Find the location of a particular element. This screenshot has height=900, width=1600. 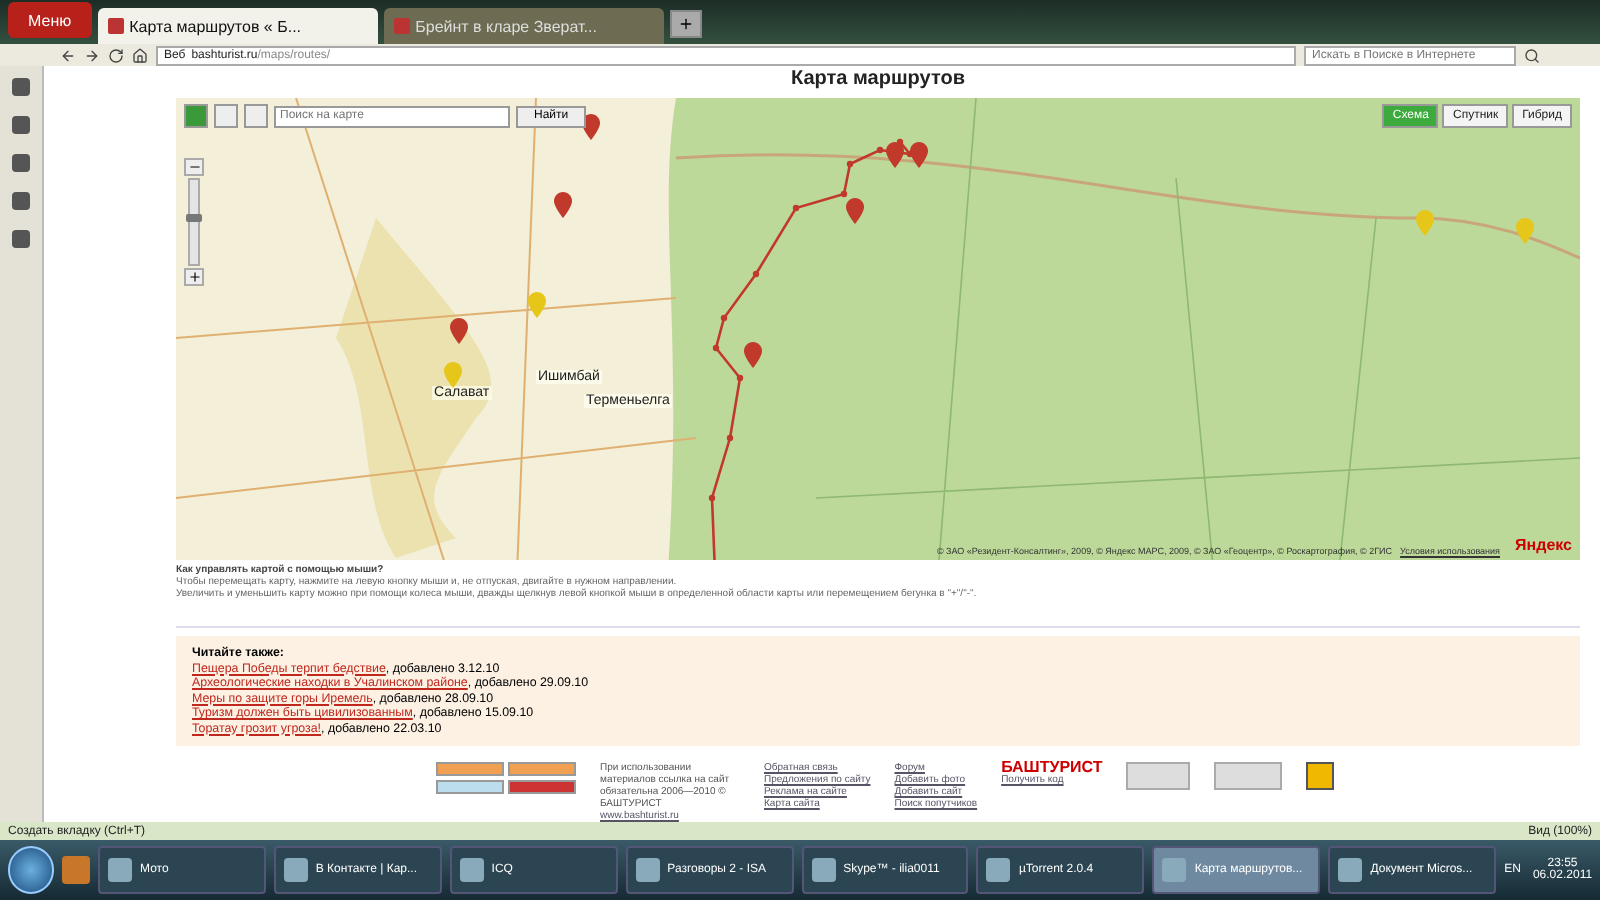

back-icon is located at coordinates (68, 55).